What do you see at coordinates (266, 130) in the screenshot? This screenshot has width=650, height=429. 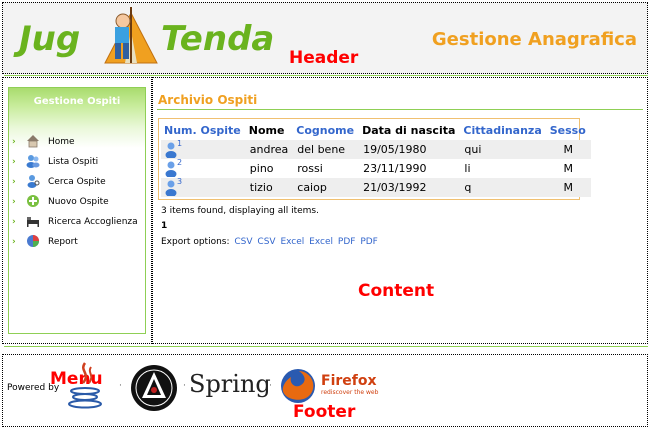 I see `column-header-nome: Nome` at bounding box center [266, 130].